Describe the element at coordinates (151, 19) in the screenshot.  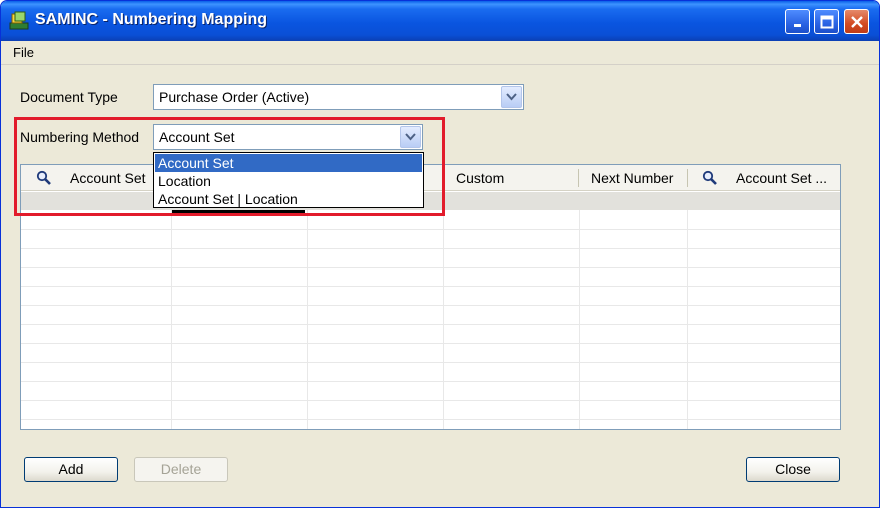
I see `window-title: SAMINC - Numbering Mapping` at that location.